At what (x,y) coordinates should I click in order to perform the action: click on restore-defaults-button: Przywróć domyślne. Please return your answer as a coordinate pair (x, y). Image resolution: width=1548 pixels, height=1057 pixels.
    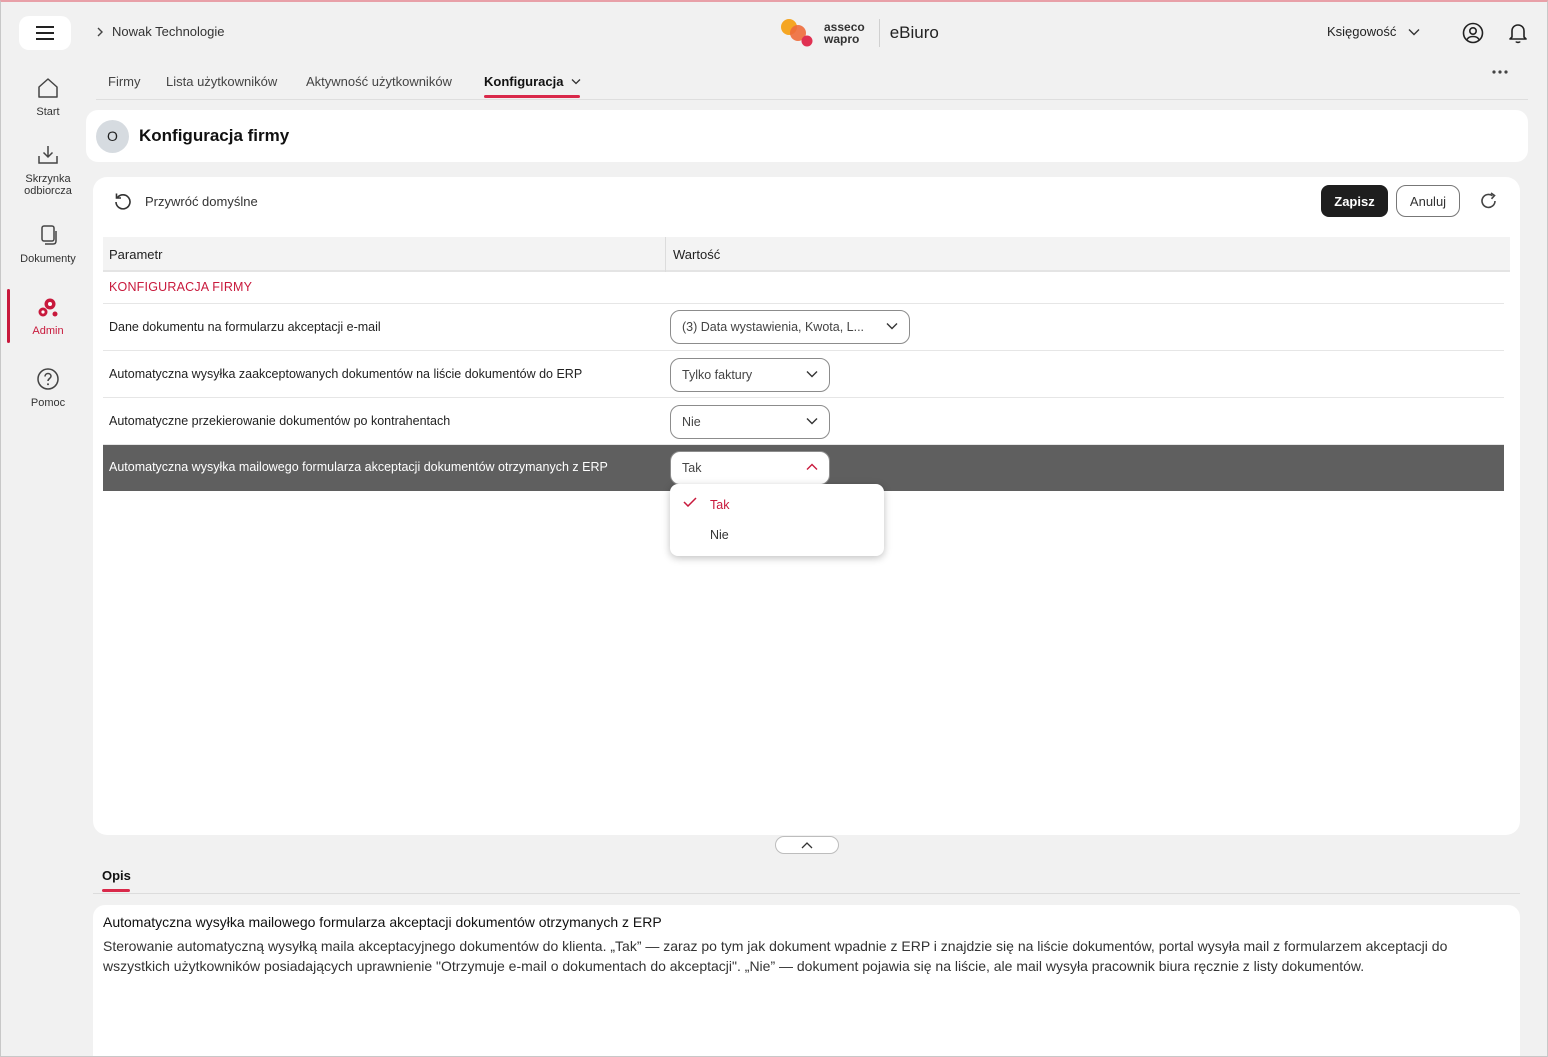
    Looking at the image, I should click on (185, 201).